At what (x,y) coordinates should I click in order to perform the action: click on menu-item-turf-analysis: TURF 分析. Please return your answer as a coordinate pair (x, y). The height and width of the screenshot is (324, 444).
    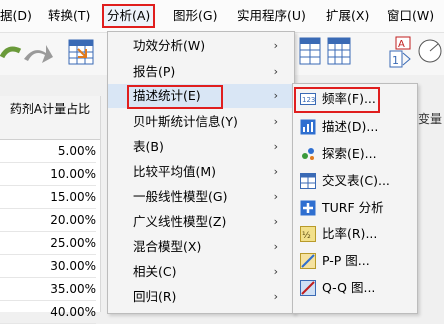
    Looking at the image, I should click on (355, 208).